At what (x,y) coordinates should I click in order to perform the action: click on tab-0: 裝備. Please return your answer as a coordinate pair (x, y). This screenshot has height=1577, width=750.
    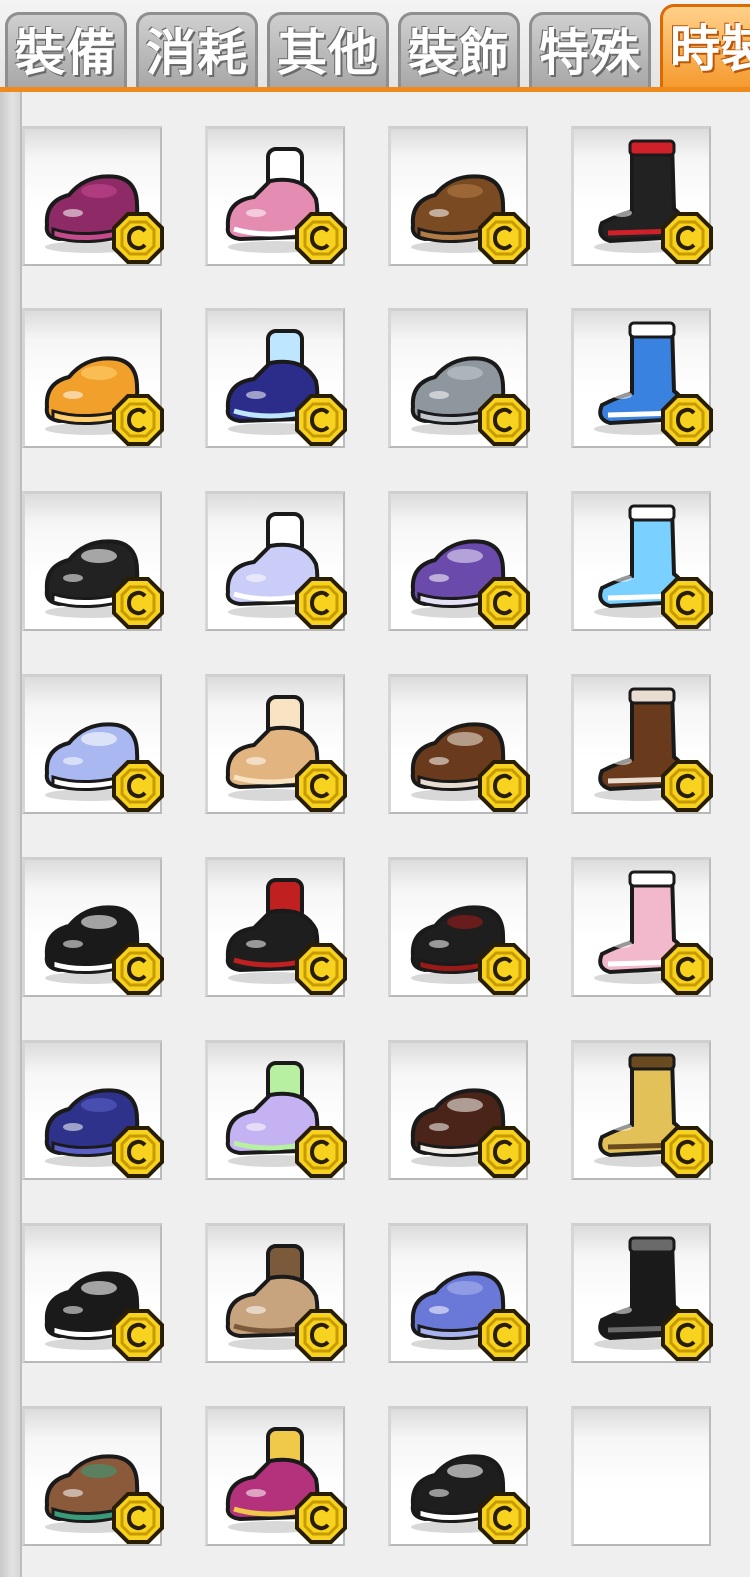
    Looking at the image, I should click on (66, 49).